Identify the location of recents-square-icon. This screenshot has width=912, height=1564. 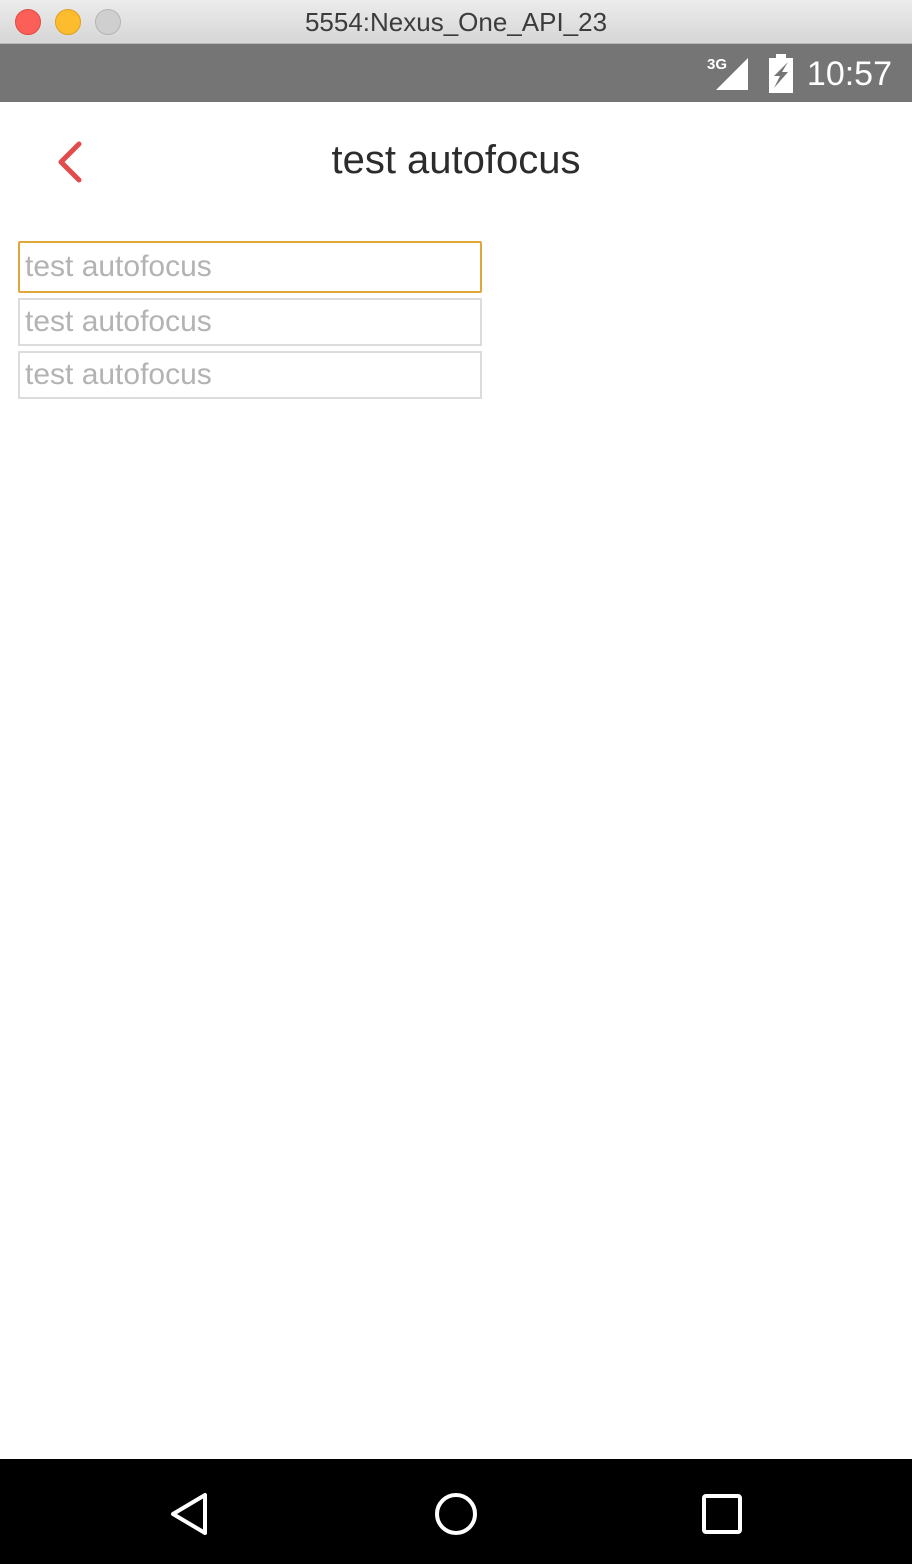
(722, 1514).